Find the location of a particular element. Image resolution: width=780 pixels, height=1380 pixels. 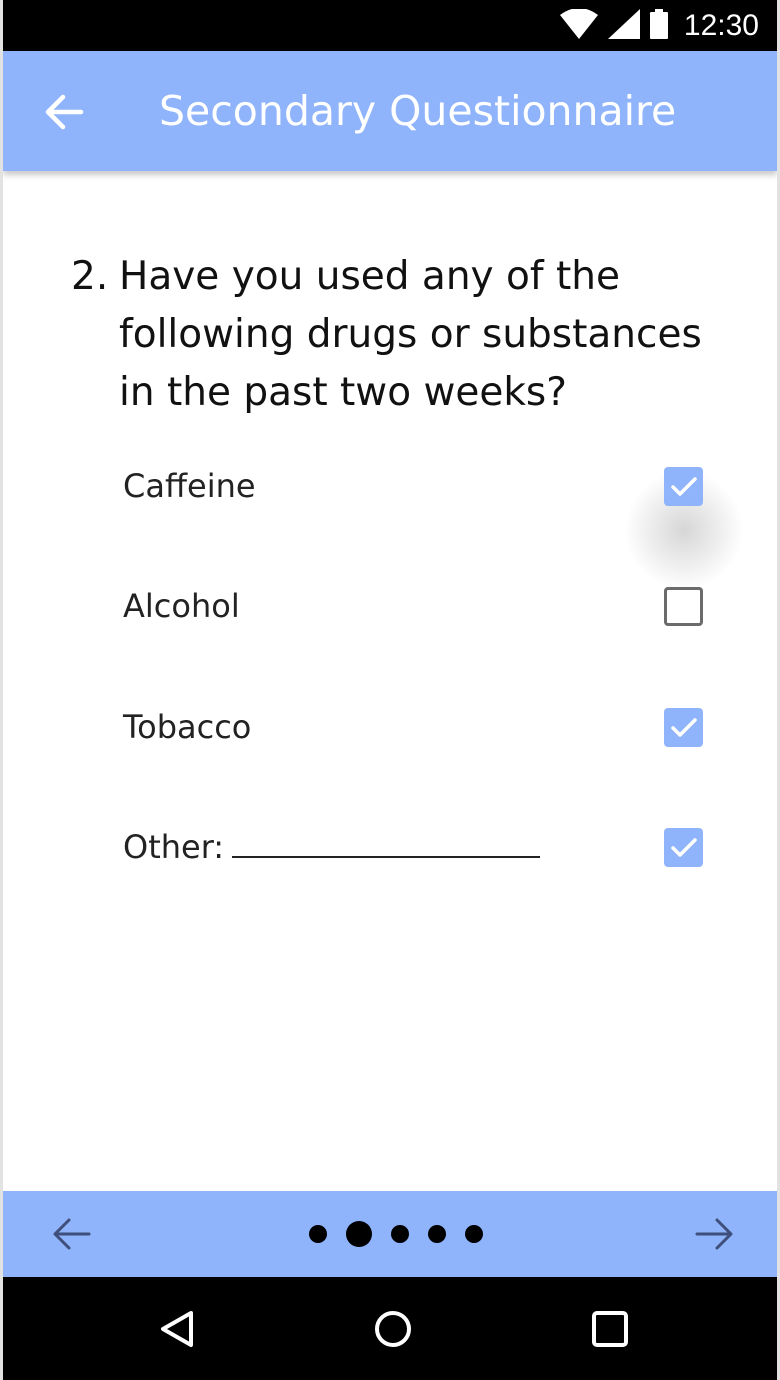

other-text-blank is located at coordinates (386, 848).